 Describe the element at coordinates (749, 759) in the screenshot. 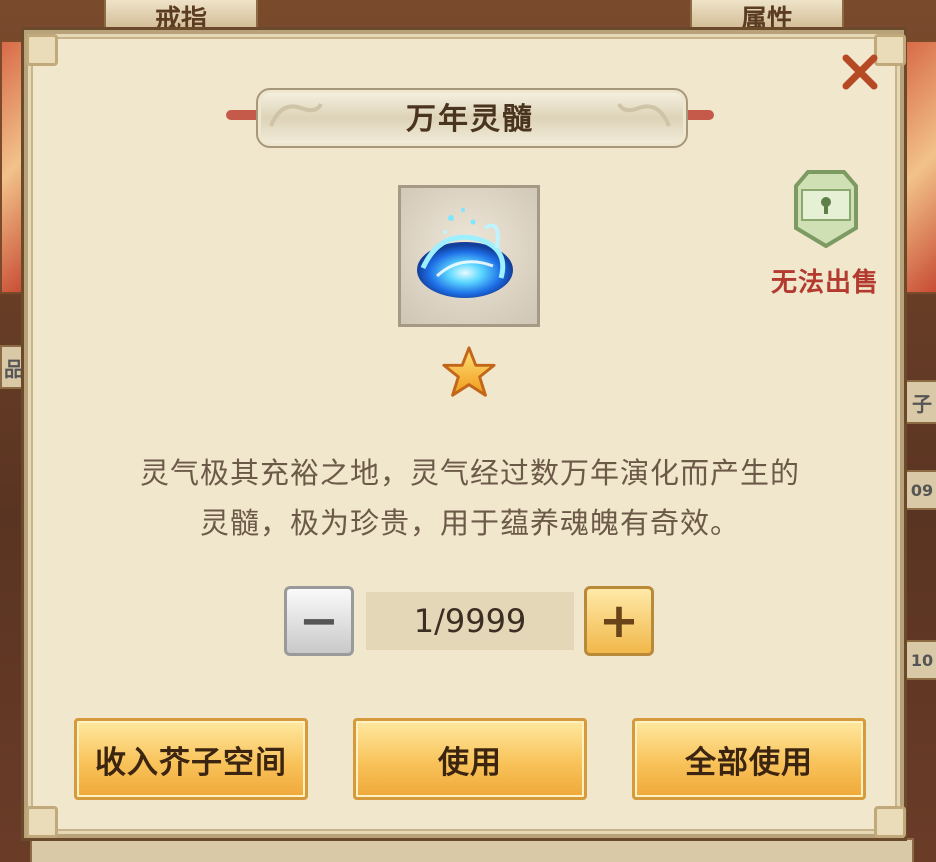

I see `use-all-button: 全部使用` at that location.